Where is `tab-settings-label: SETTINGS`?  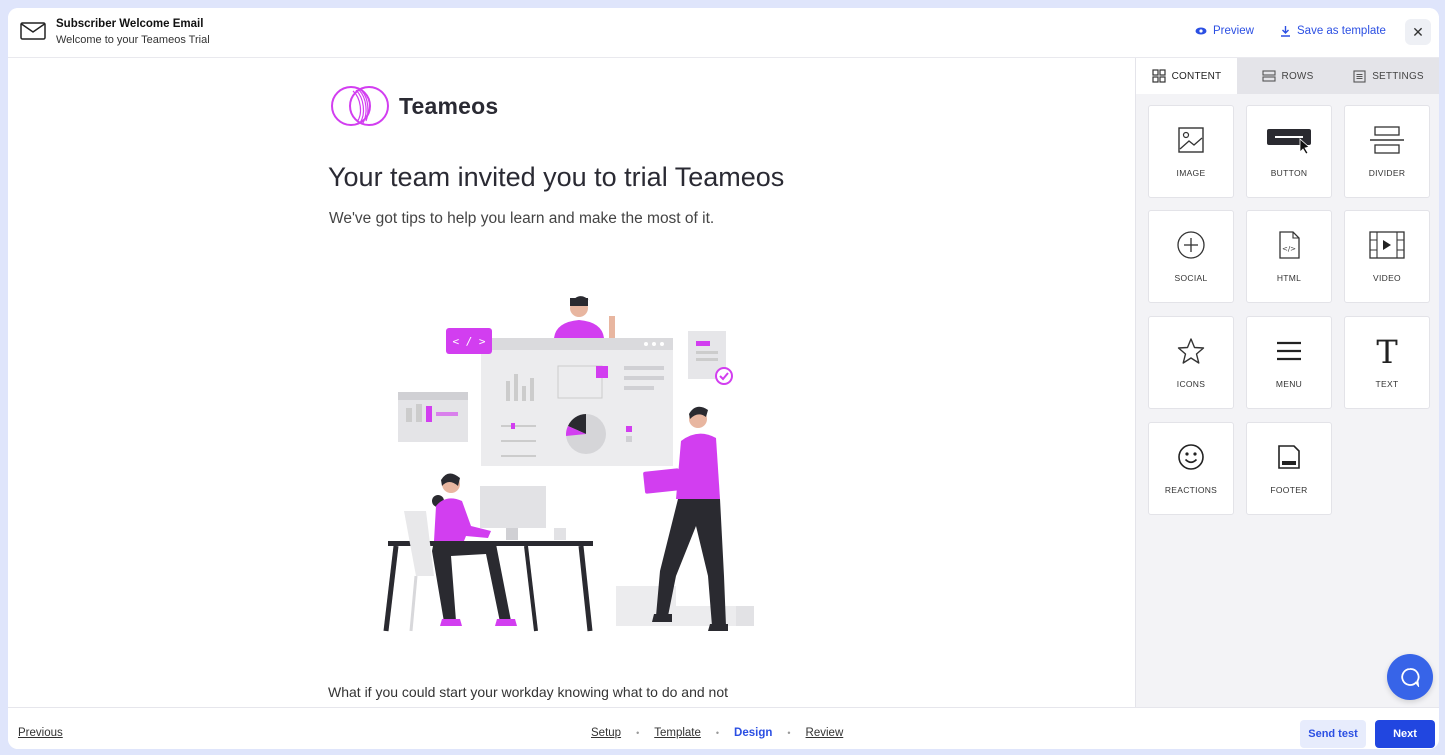 tab-settings-label: SETTINGS is located at coordinates (1398, 76).